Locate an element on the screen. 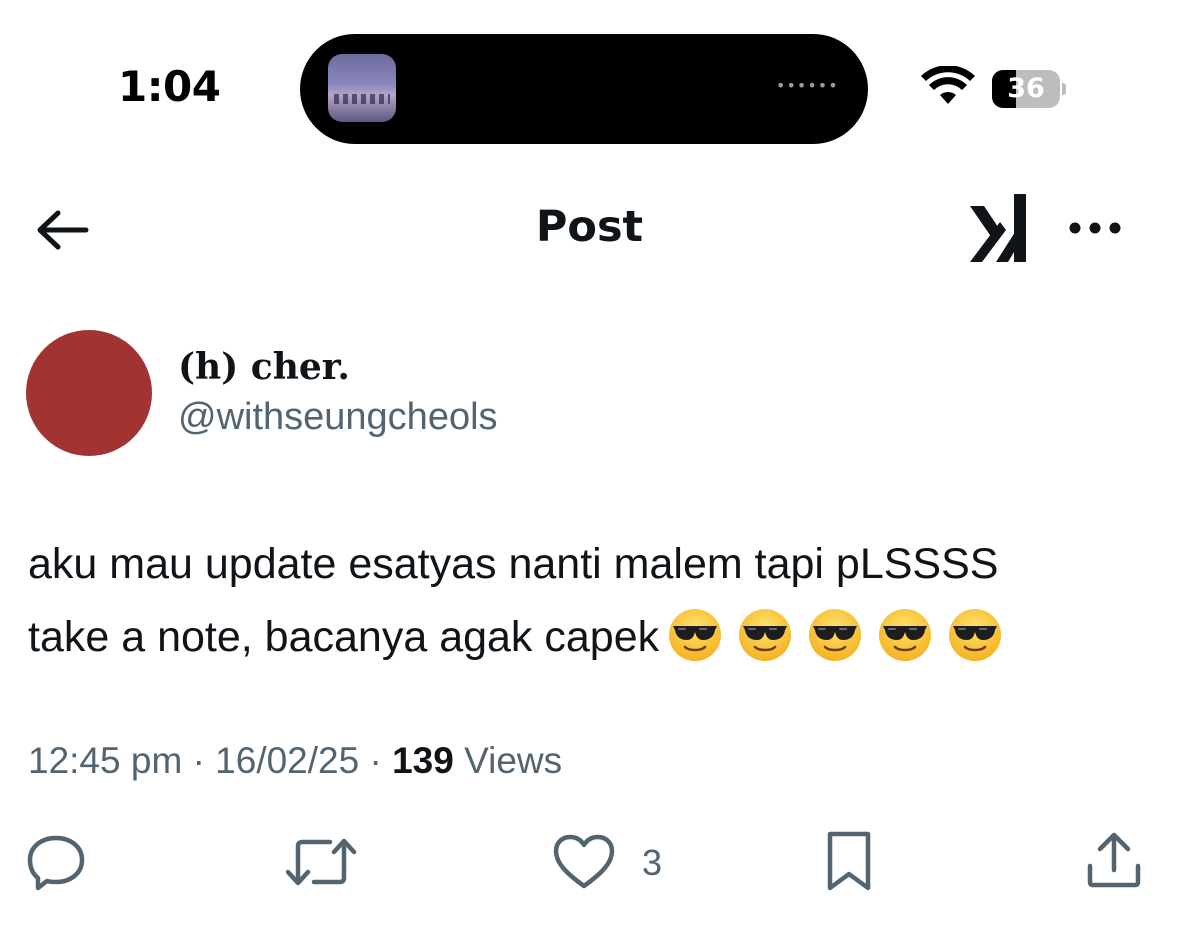 The image size is (1179, 947). views-count: 139 is located at coordinates (423, 760).